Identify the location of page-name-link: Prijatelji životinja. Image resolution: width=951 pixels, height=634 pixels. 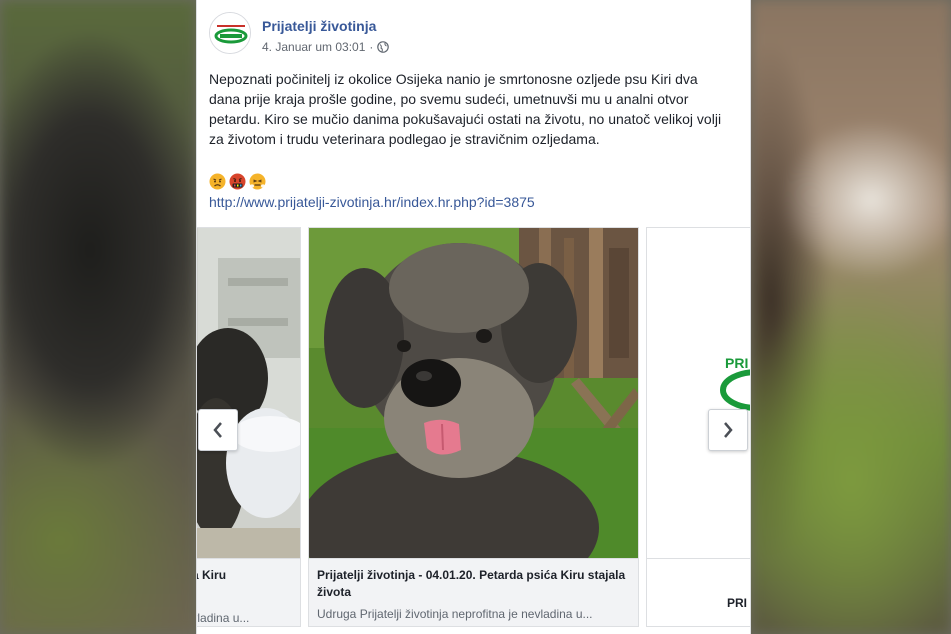
(319, 26).